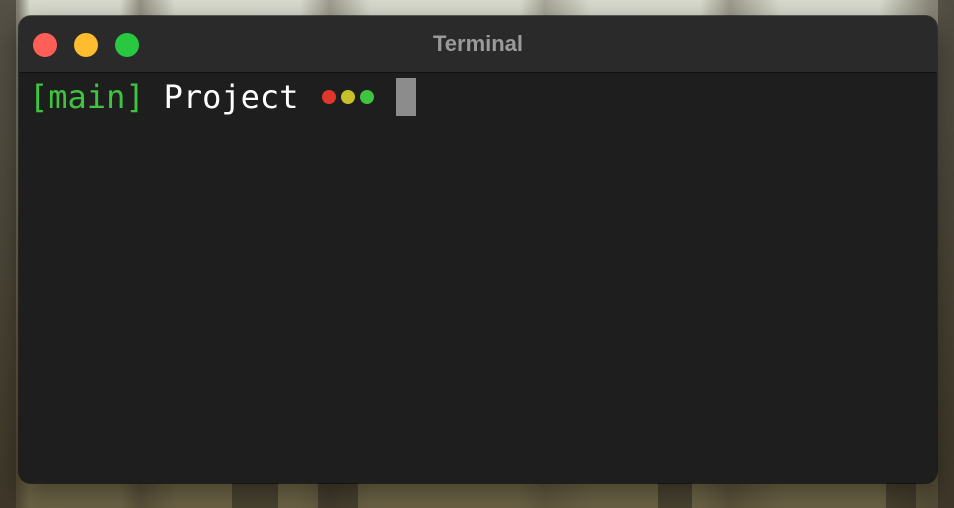 The height and width of the screenshot is (508, 954). Describe the element at coordinates (45, 45) in the screenshot. I see `close-button` at that location.